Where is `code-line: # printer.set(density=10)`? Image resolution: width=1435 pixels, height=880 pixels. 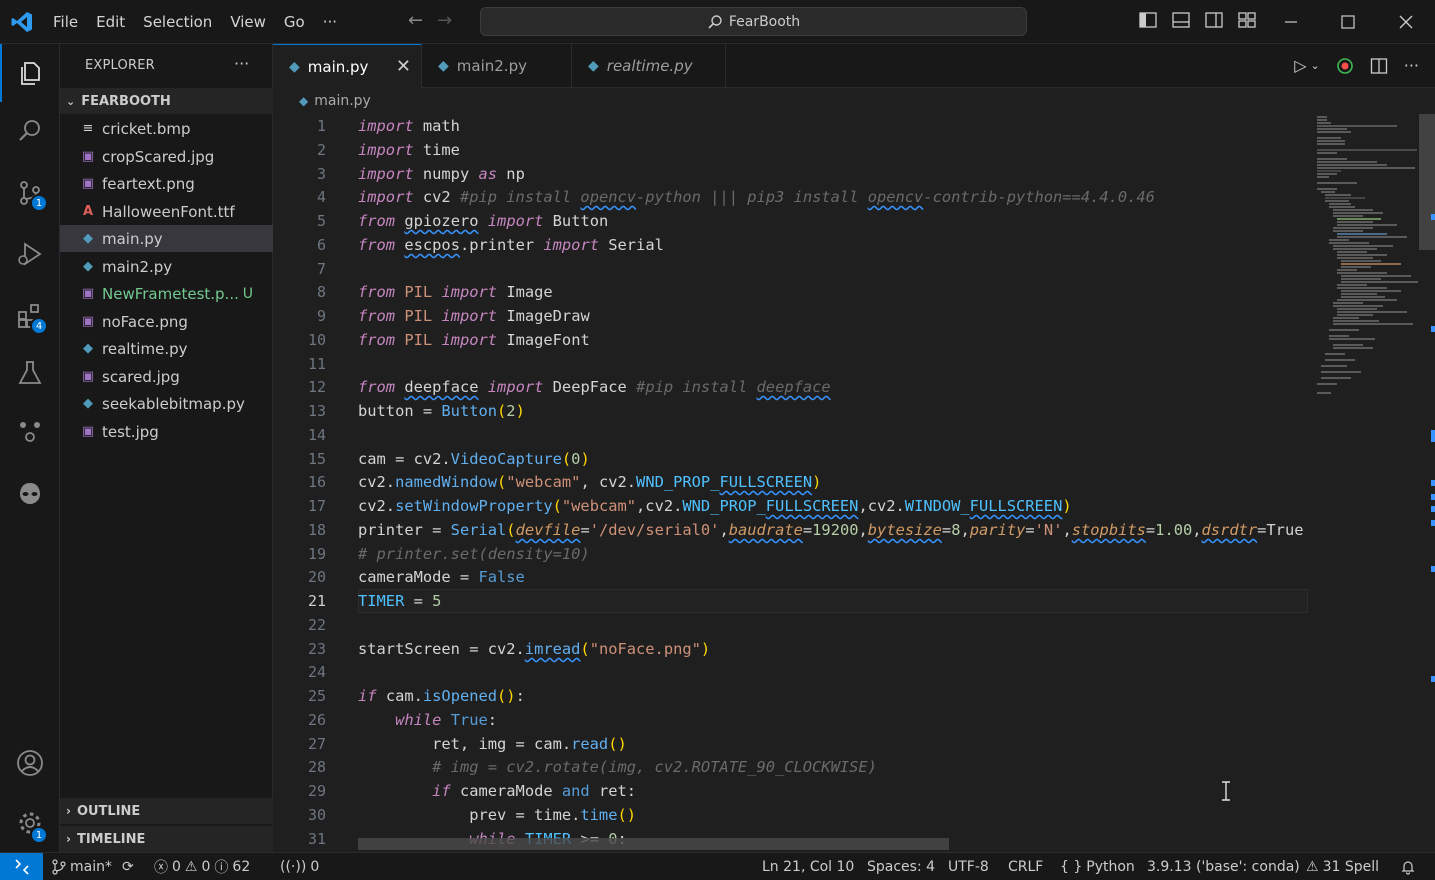 code-line: # printer.set(density=10) is located at coordinates (474, 554).